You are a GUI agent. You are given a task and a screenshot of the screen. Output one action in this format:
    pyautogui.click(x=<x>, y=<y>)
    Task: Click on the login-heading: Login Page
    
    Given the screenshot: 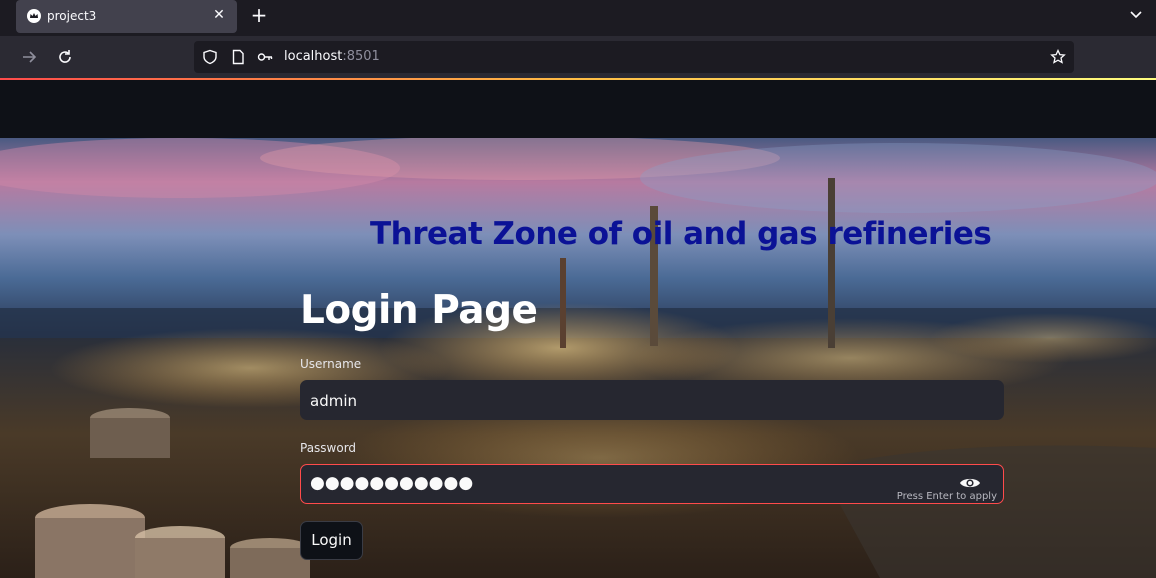 What is the action you would take?
    pyautogui.click(x=419, y=310)
    